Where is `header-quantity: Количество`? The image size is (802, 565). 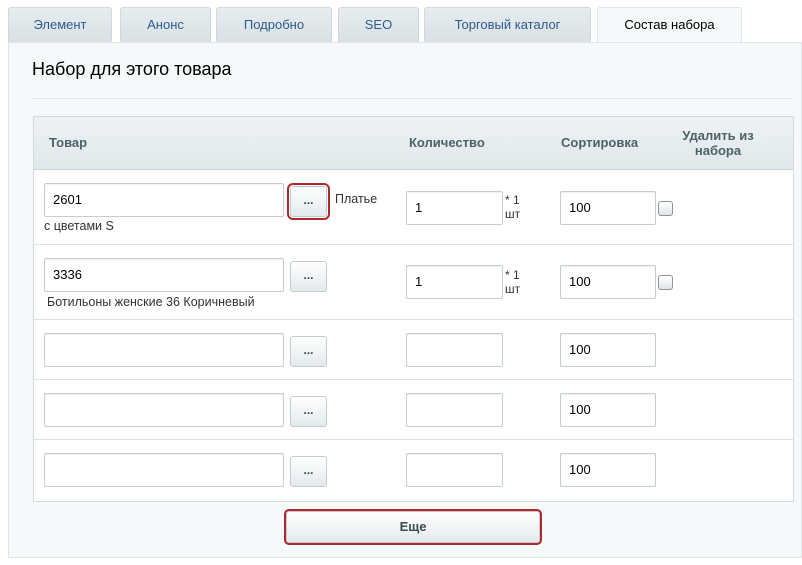
header-quantity: Количество is located at coordinates (447, 142).